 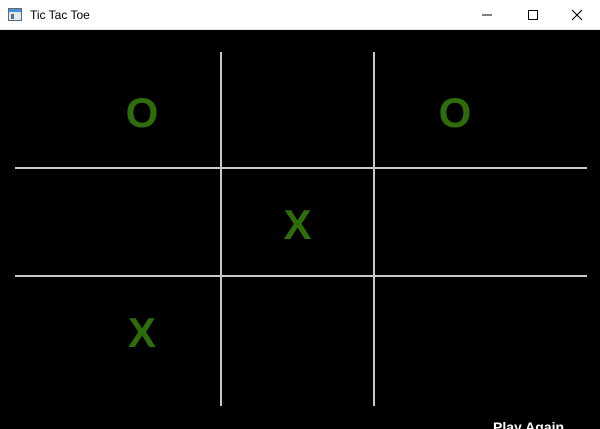 What do you see at coordinates (300, 15) in the screenshot?
I see `title-bar: Tic Tac Toe` at bounding box center [300, 15].